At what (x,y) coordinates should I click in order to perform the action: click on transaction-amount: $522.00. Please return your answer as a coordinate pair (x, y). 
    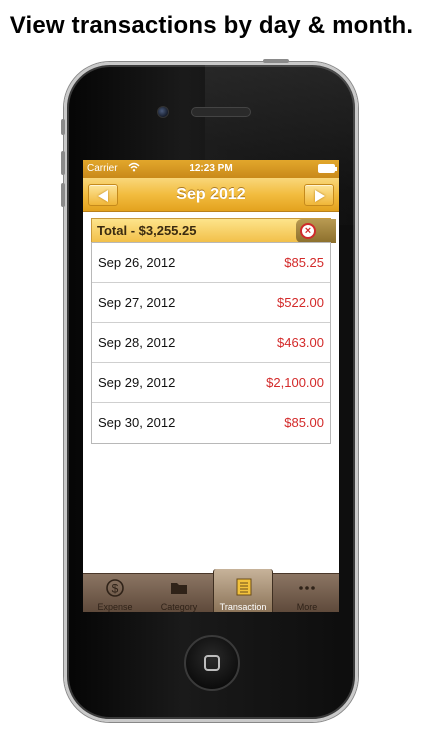
    Looking at the image, I should click on (300, 302).